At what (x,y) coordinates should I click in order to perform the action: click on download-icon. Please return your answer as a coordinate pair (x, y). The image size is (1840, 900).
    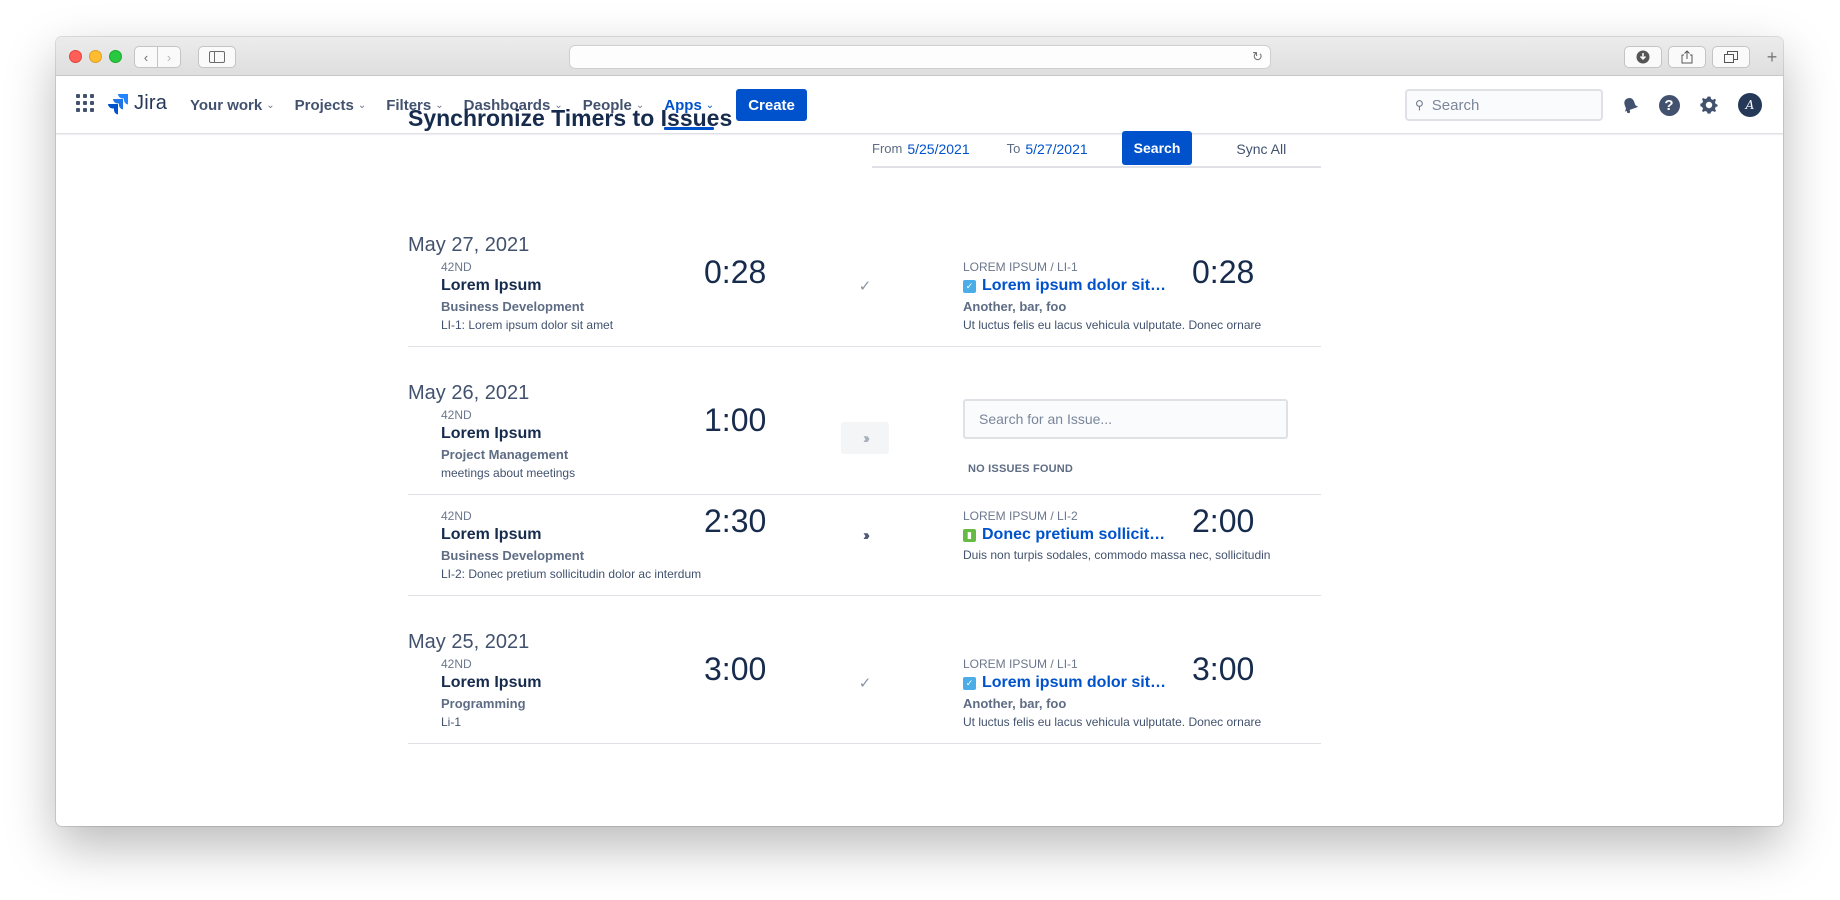
    Looking at the image, I should click on (1643, 57).